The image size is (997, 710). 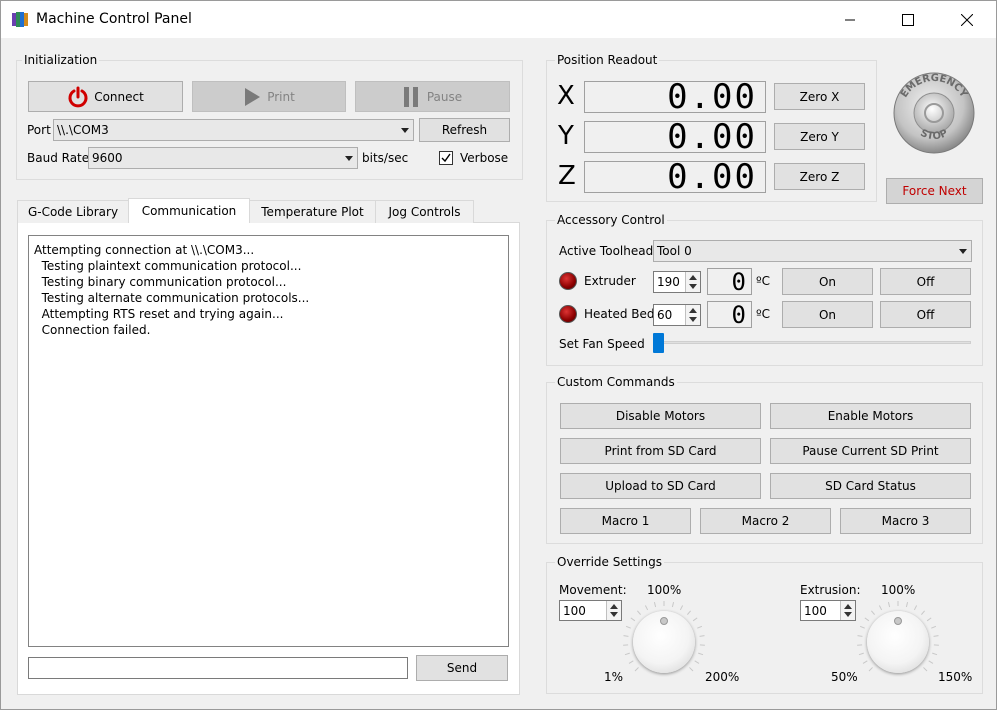 What do you see at coordinates (827, 281) in the screenshot?
I see `extruder-on-button: On` at bounding box center [827, 281].